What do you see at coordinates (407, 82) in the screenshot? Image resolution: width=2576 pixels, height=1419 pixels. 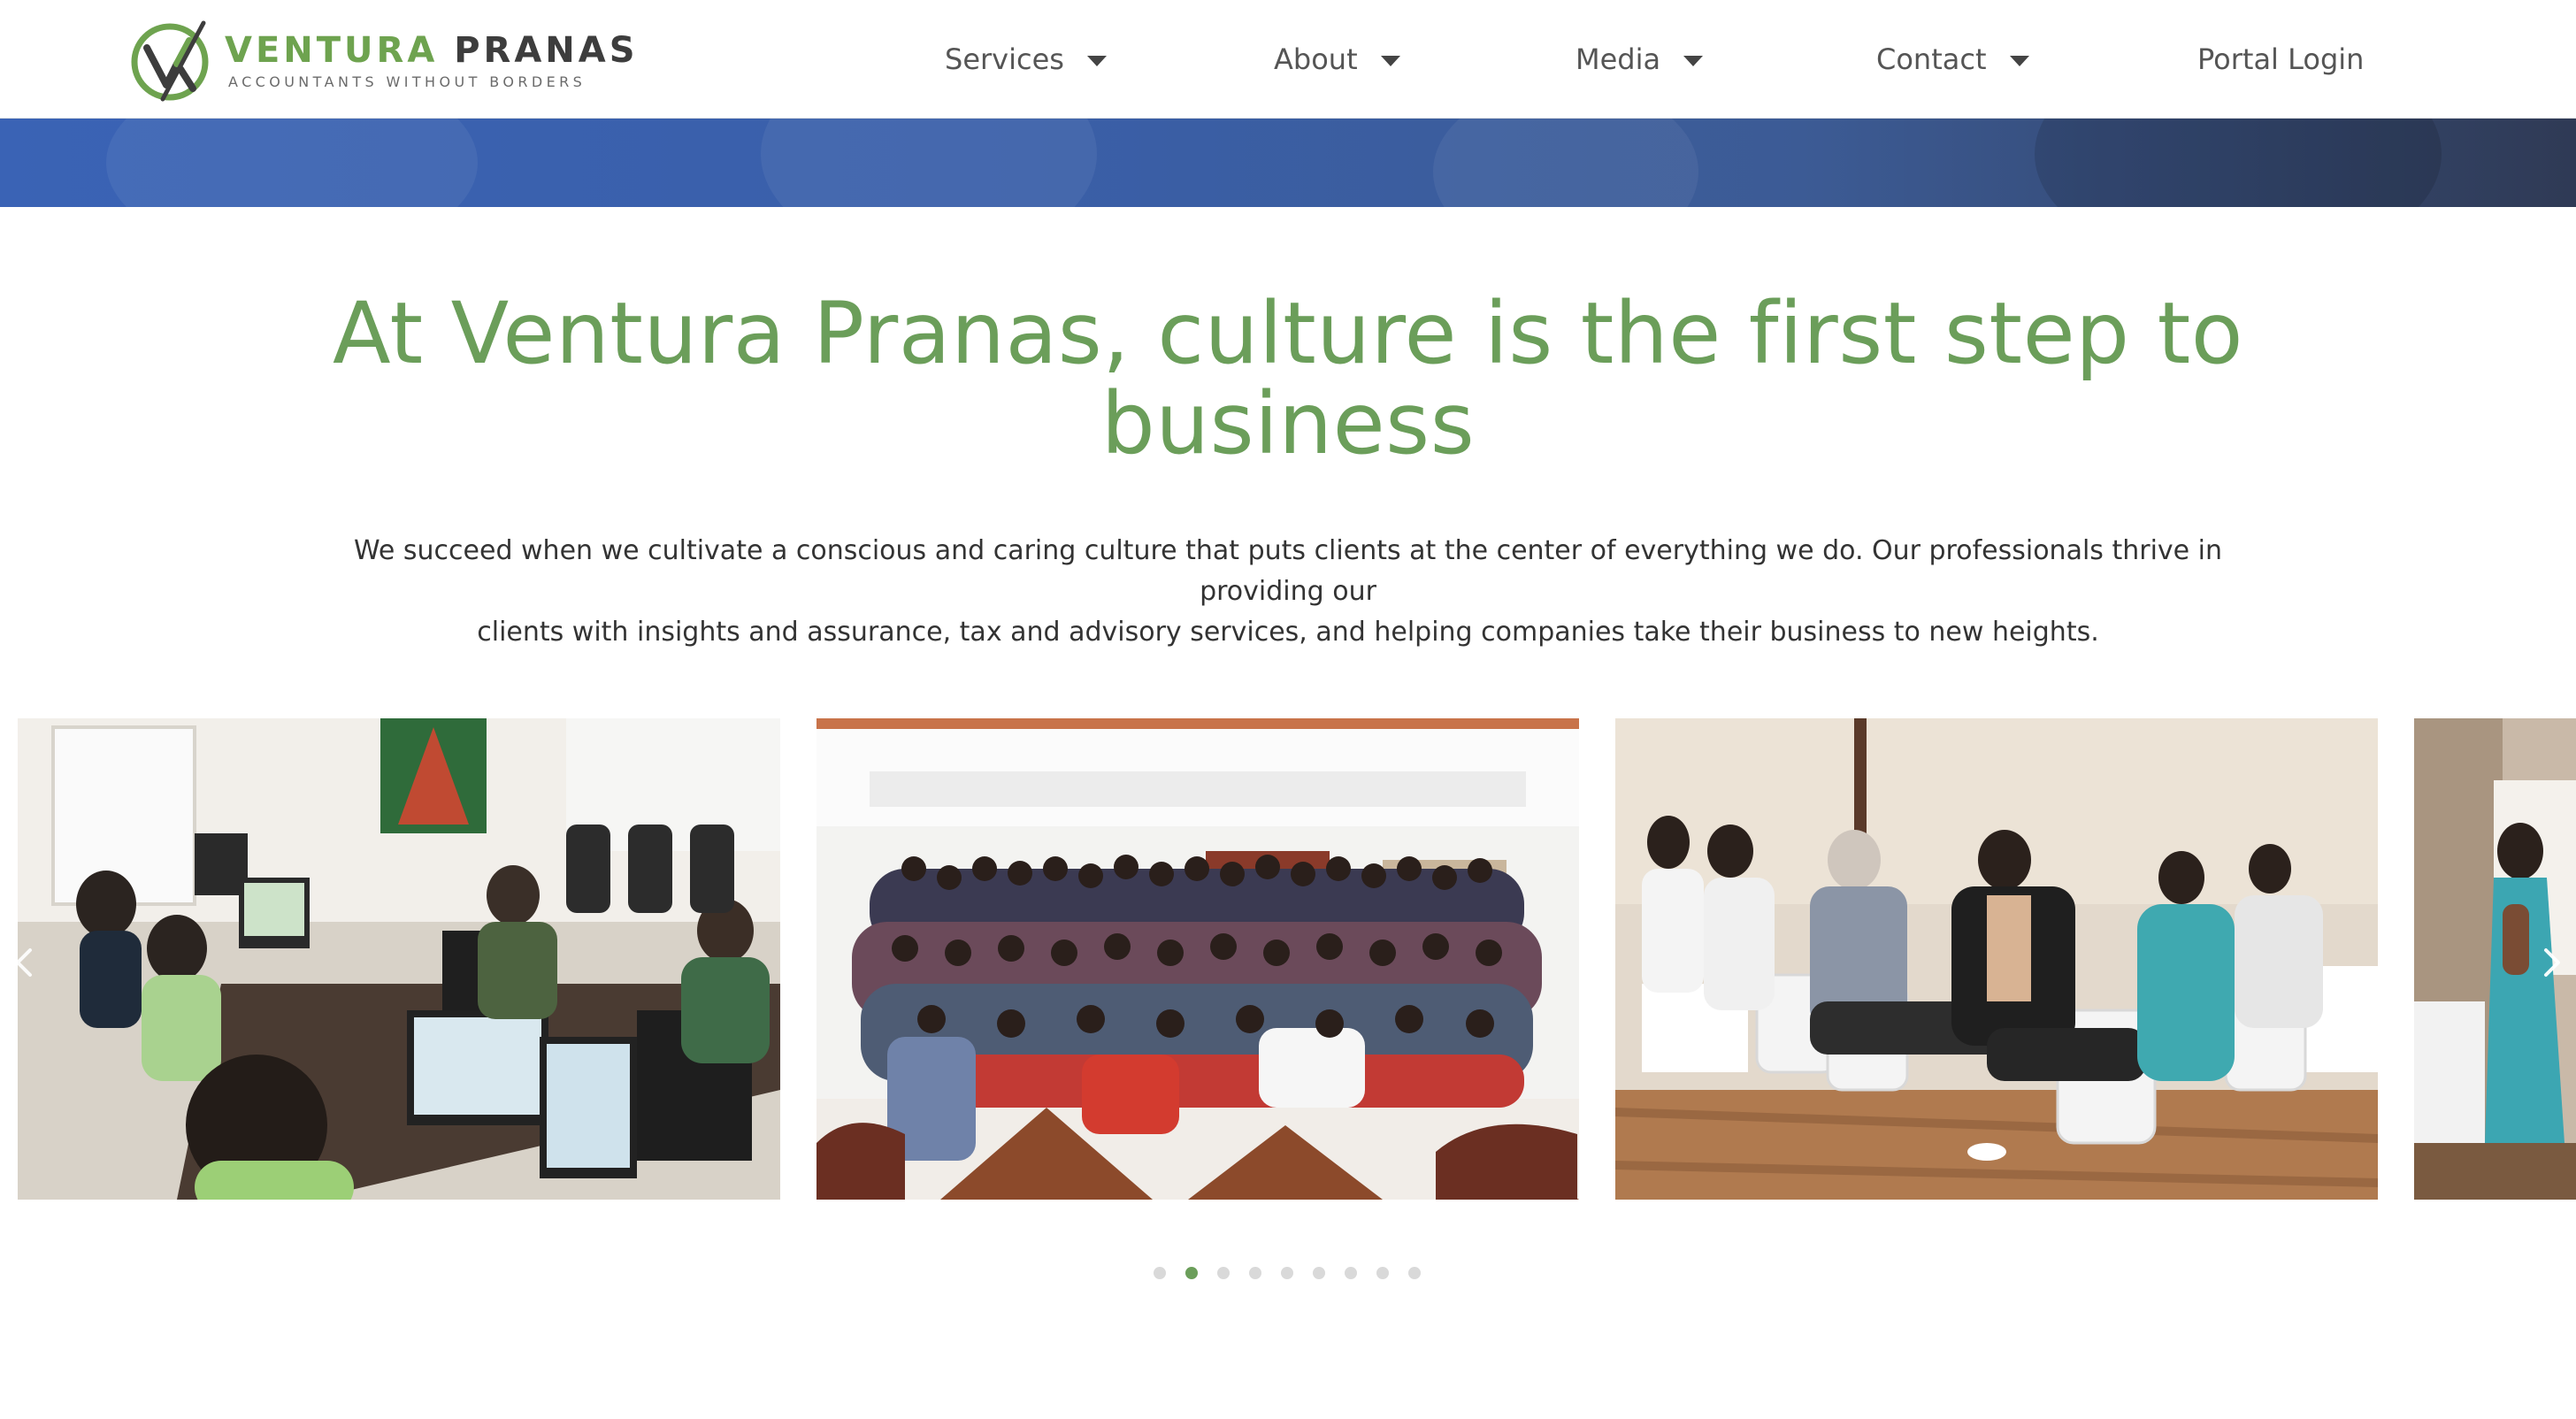 I see `brand-tagline: ACCOUNTANTS WITHOUT BORDERS` at bounding box center [407, 82].